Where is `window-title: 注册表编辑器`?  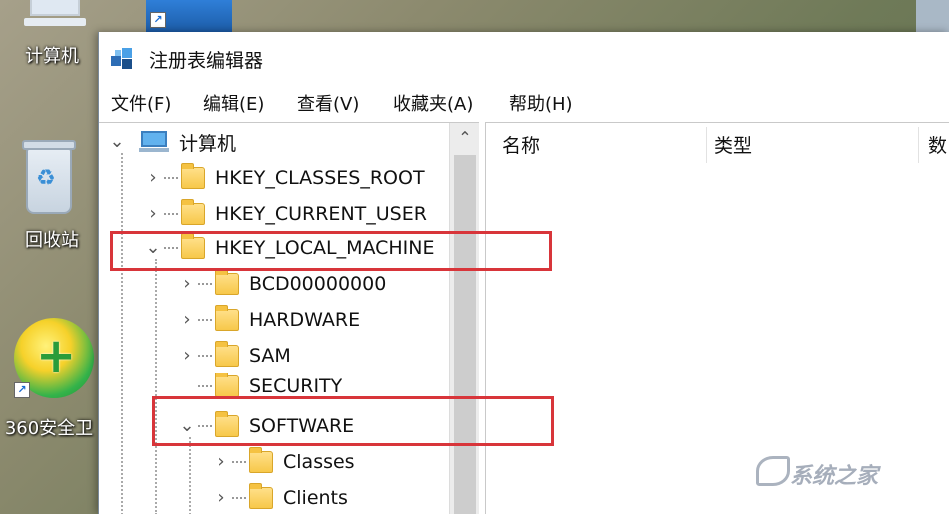 window-title: 注册表编辑器 is located at coordinates (206, 61).